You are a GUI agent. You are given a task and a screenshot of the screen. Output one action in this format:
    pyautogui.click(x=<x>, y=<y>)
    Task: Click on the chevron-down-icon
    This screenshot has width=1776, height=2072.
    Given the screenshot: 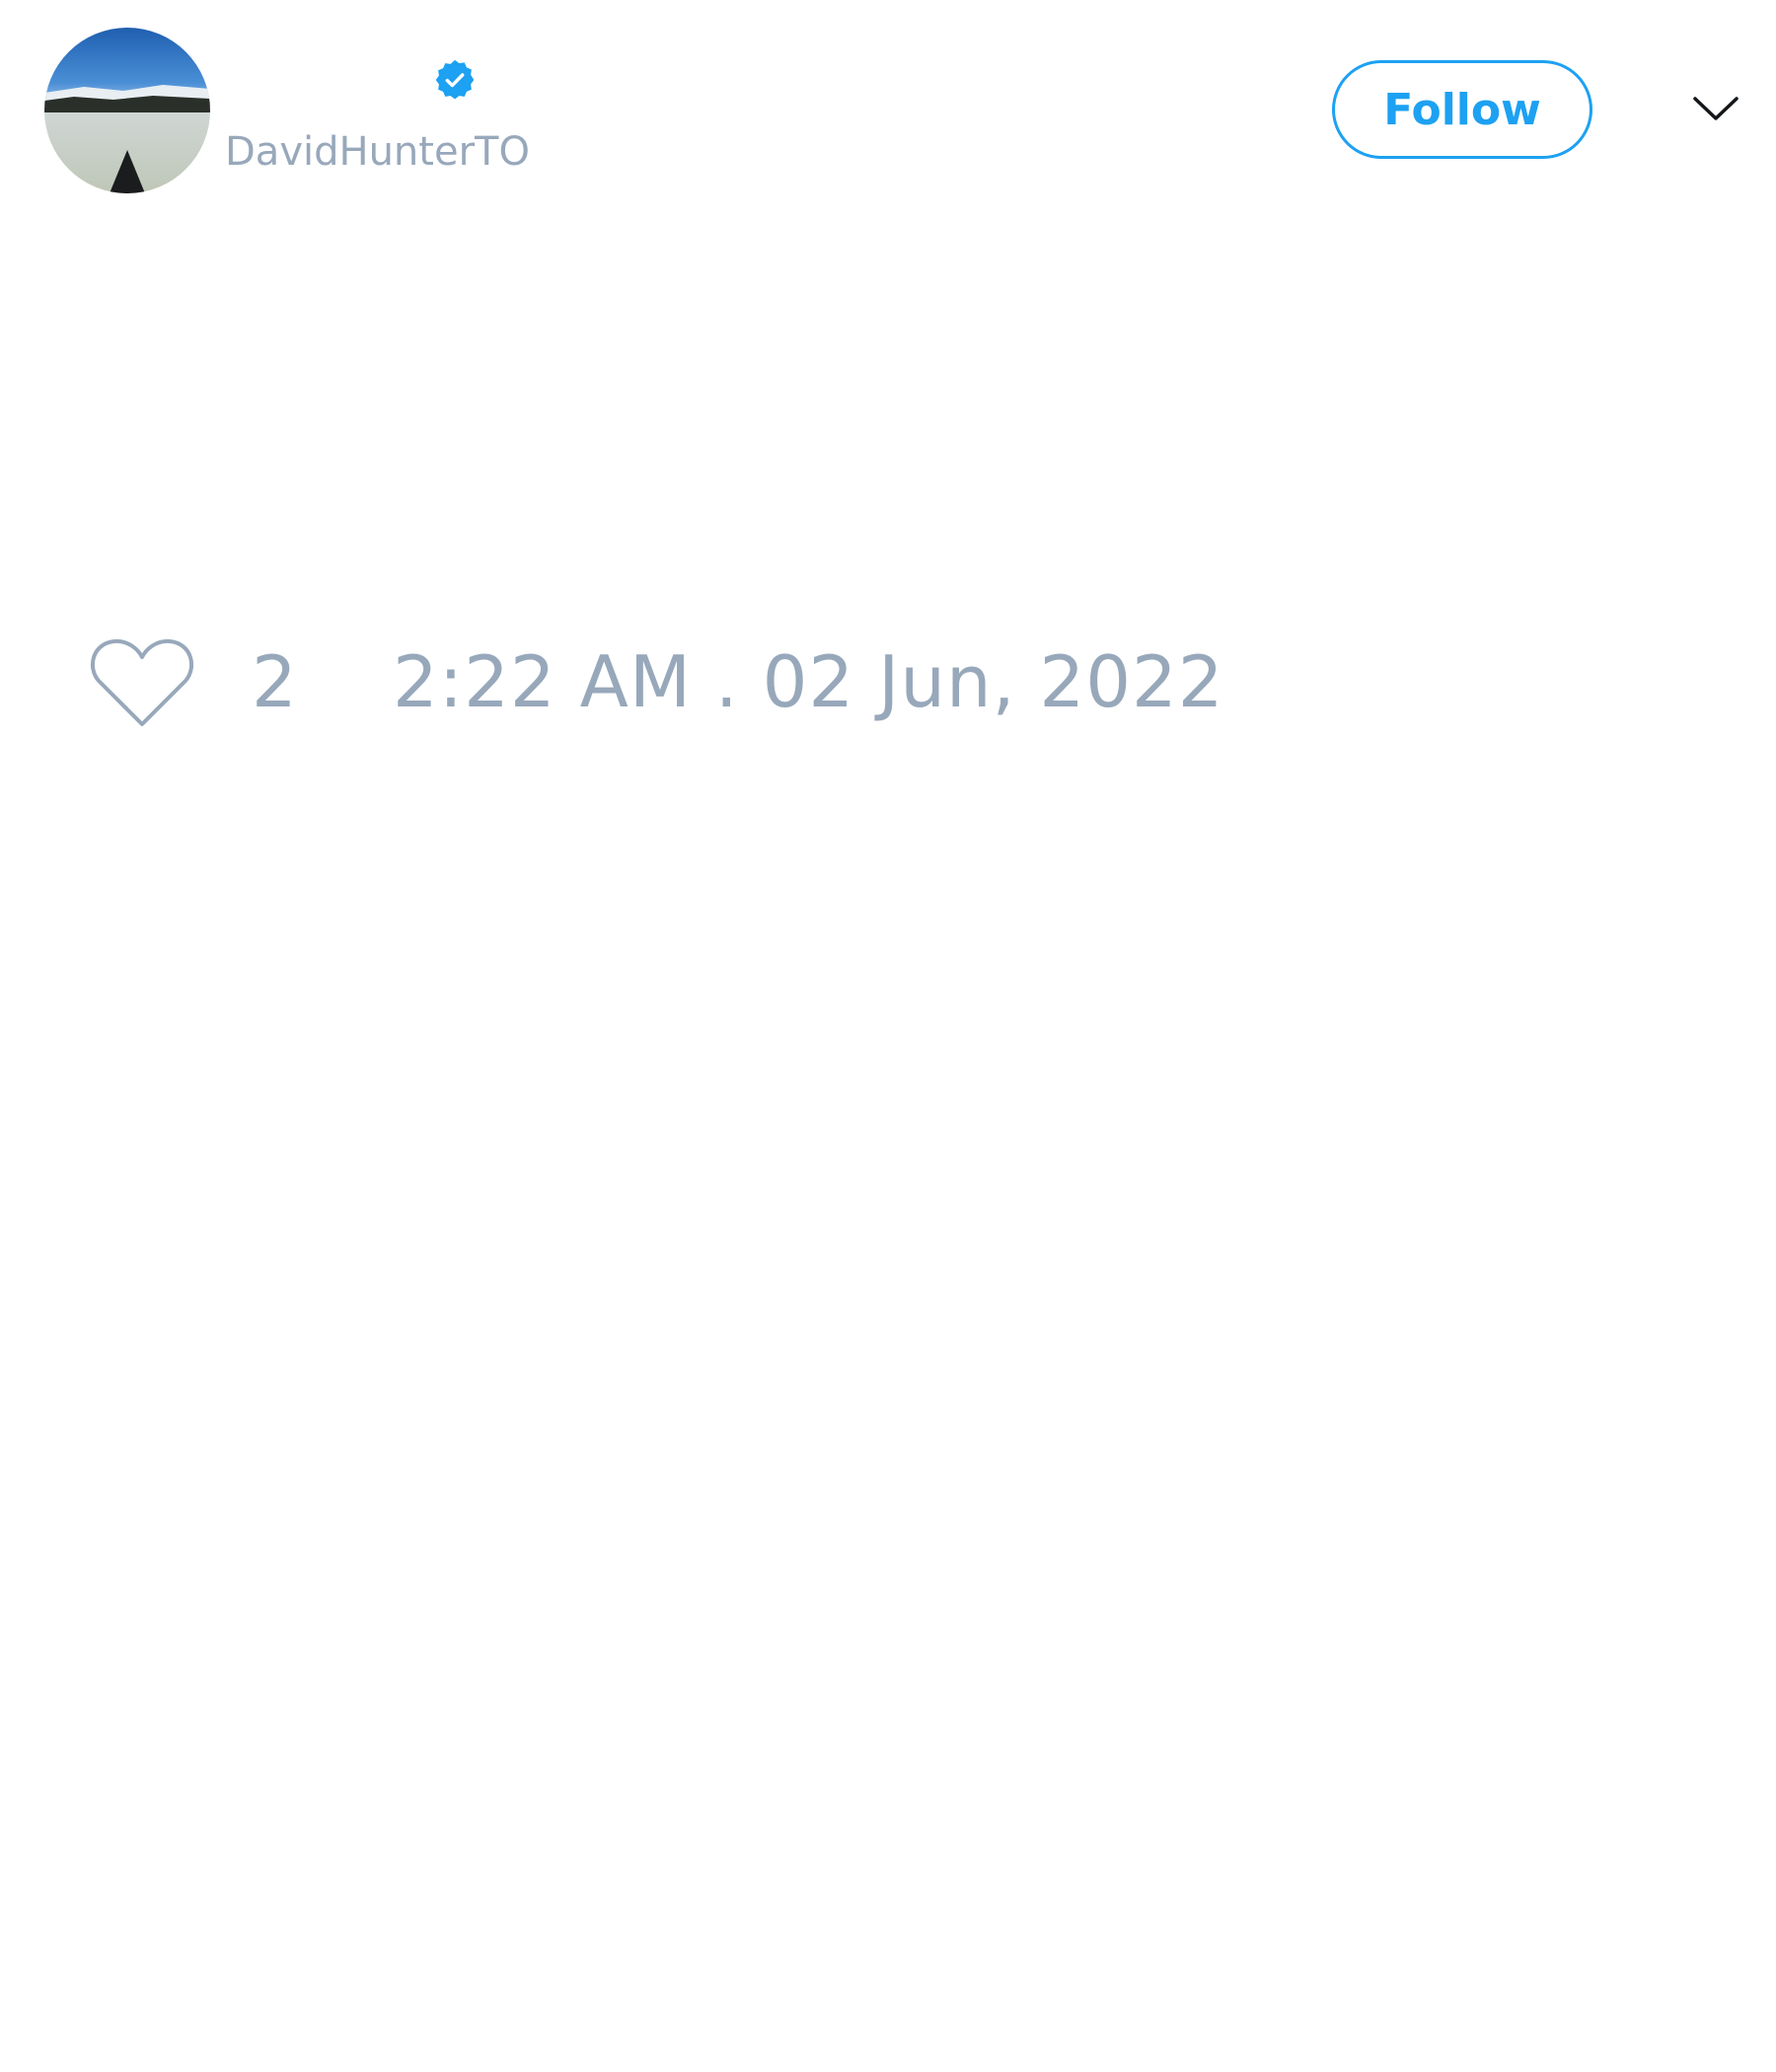 What is the action you would take?
    pyautogui.click(x=1716, y=109)
    